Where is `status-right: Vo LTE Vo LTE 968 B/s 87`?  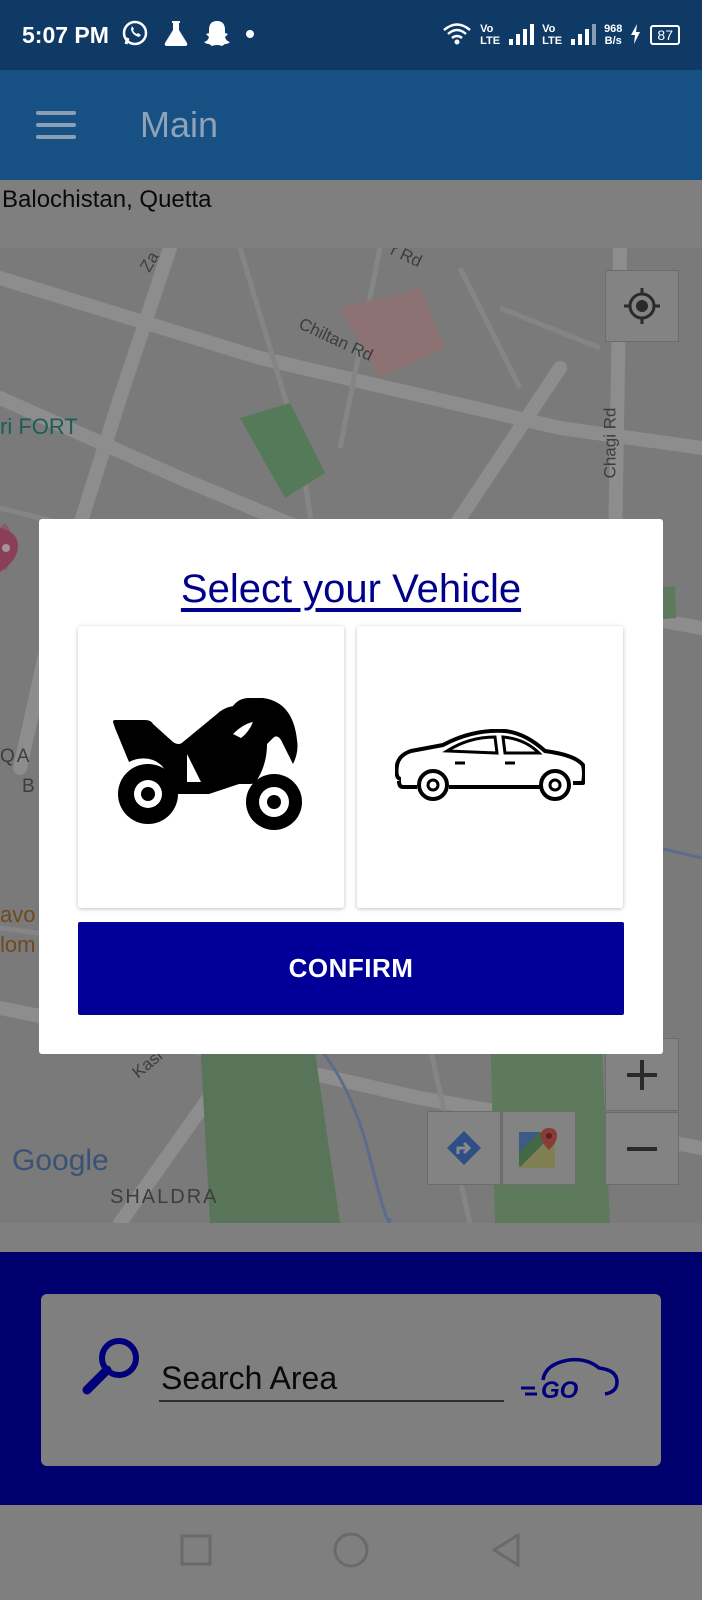 status-right: Vo LTE Vo LTE 968 B/s 87 is located at coordinates (561, 35).